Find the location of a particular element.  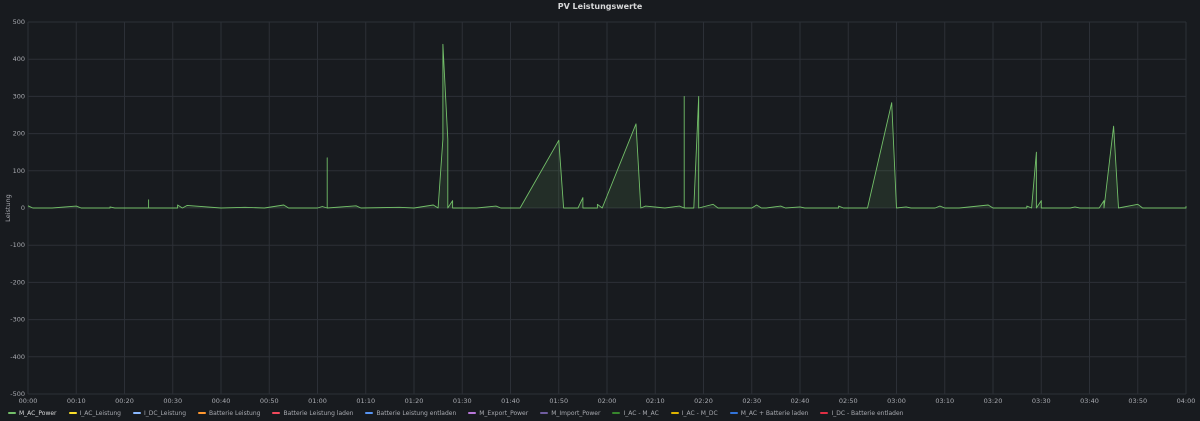

x-tick-label: 02:20 is located at coordinates (703, 401).